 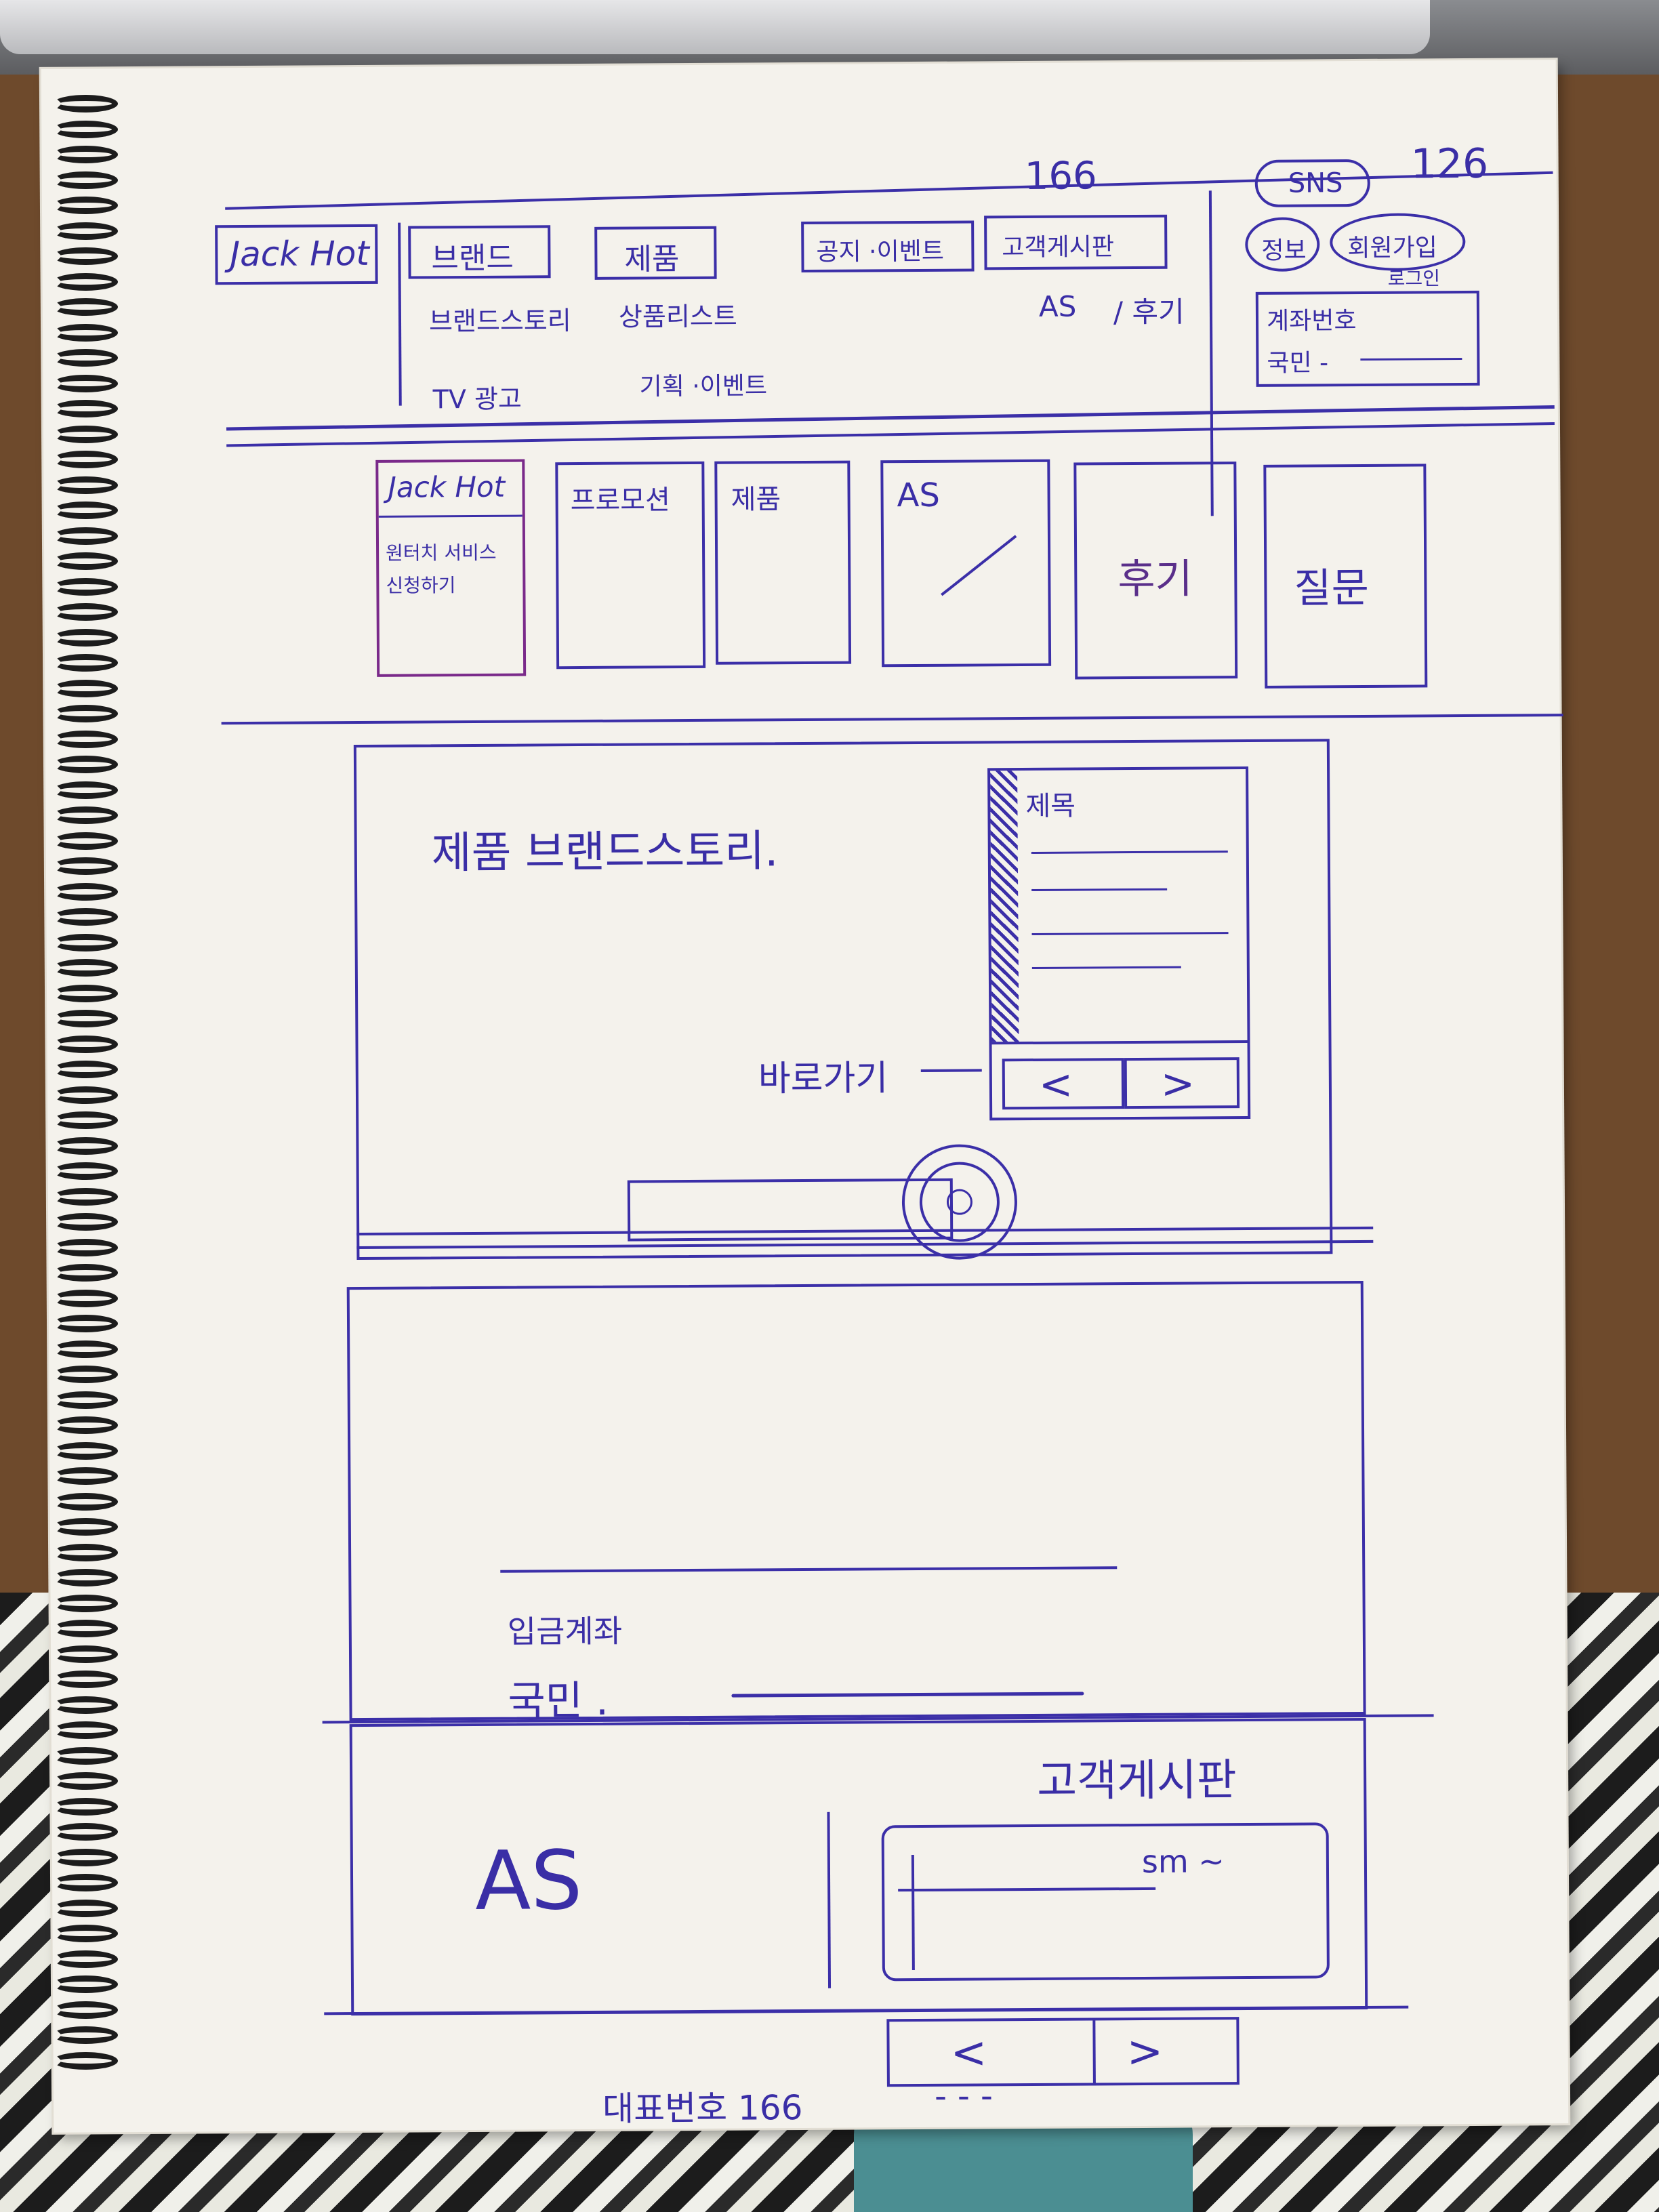 What do you see at coordinates (919, 495) in the screenshot?
I see `tile-as-title: AS` at bounding box center [919, 495].